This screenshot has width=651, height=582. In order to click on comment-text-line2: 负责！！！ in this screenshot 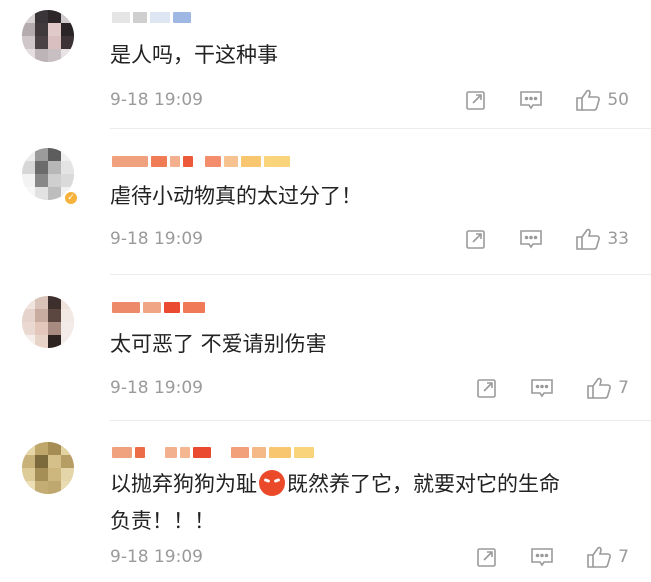, I will do `click(162, 521)`.